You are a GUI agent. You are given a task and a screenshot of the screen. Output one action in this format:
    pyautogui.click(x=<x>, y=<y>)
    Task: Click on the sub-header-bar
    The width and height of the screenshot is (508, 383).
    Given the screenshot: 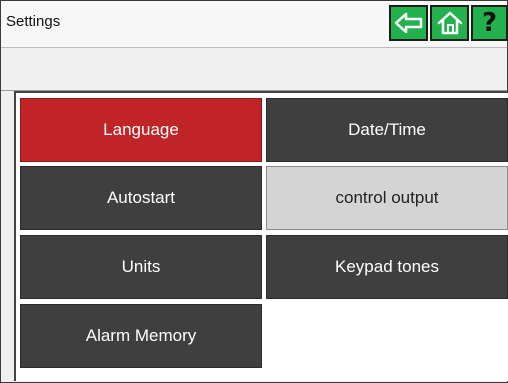 What is the action you would take?
    pyautogui.click(x=254, y=69)
    